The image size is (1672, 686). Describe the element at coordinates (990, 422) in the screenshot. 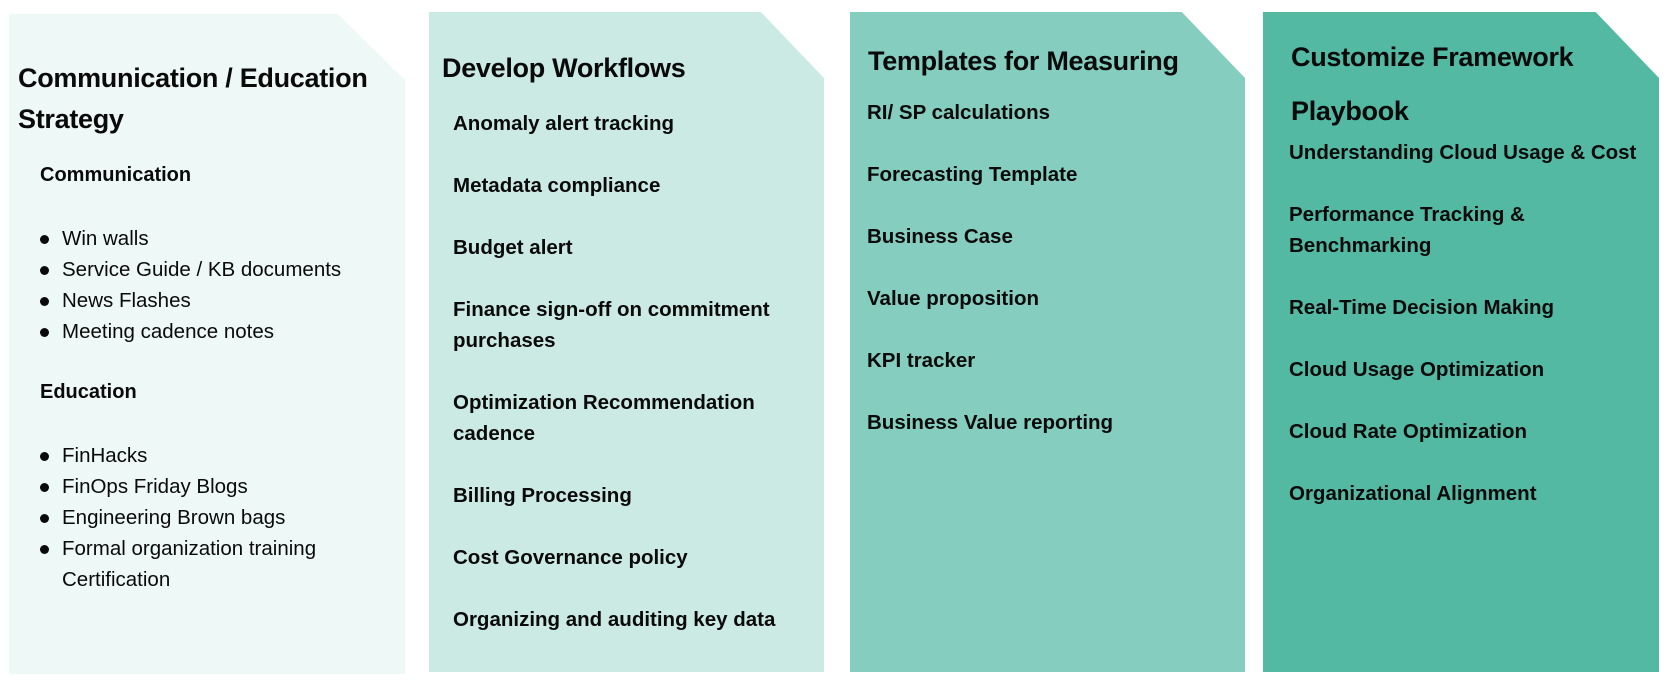

I see `list-item: Business Value reporting` at that location.